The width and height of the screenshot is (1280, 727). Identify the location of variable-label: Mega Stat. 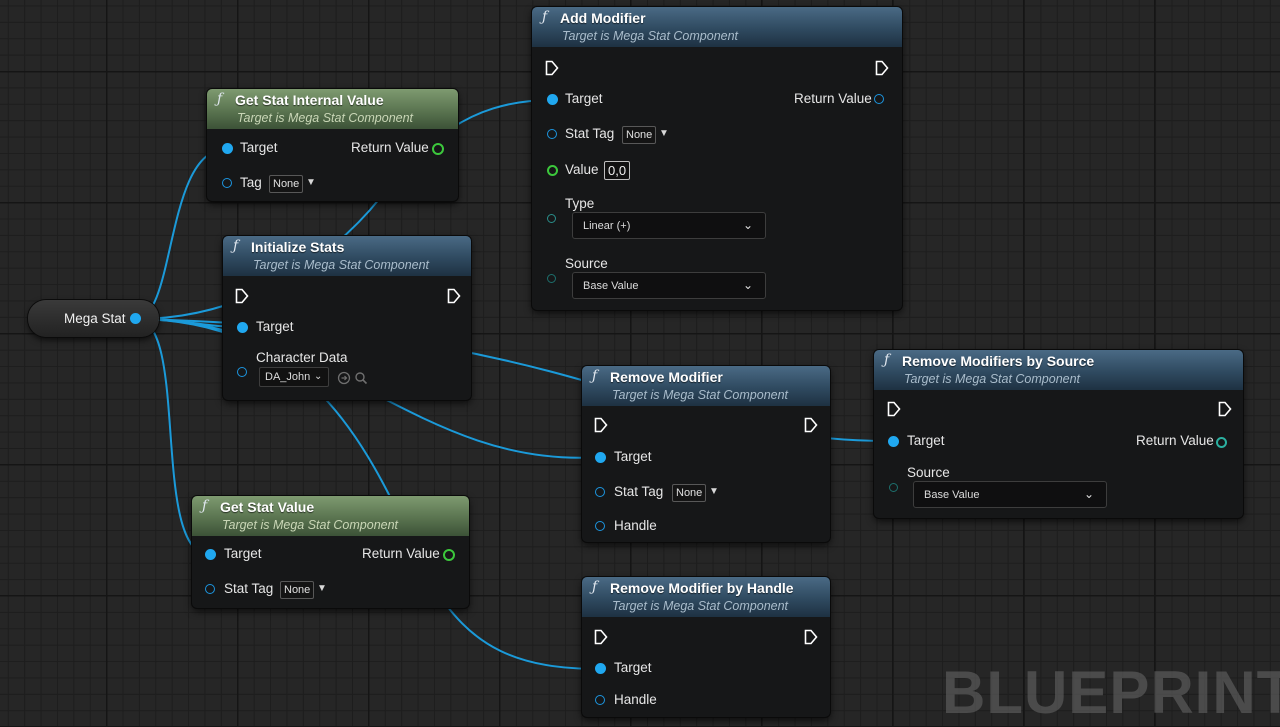
(95, 318).